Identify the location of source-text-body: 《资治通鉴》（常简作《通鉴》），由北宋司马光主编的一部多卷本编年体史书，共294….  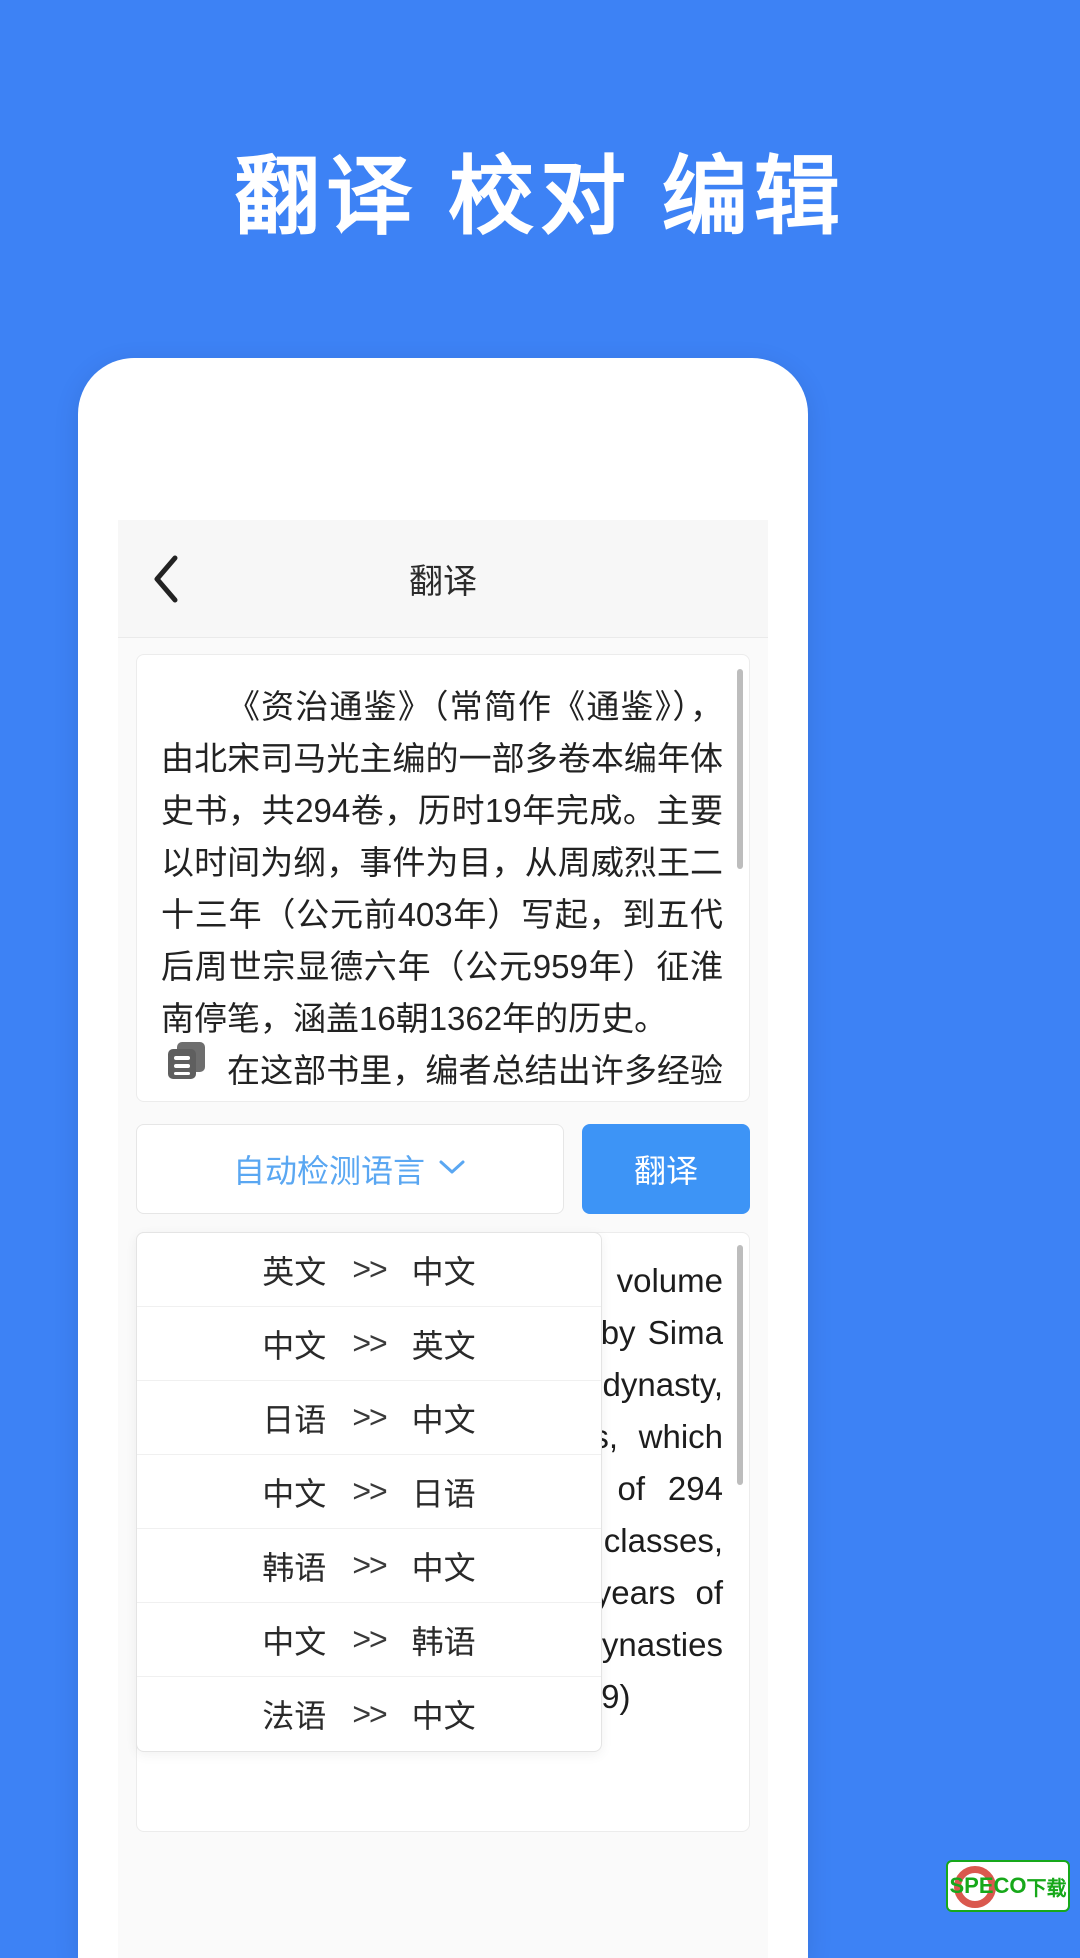
(443, 878).